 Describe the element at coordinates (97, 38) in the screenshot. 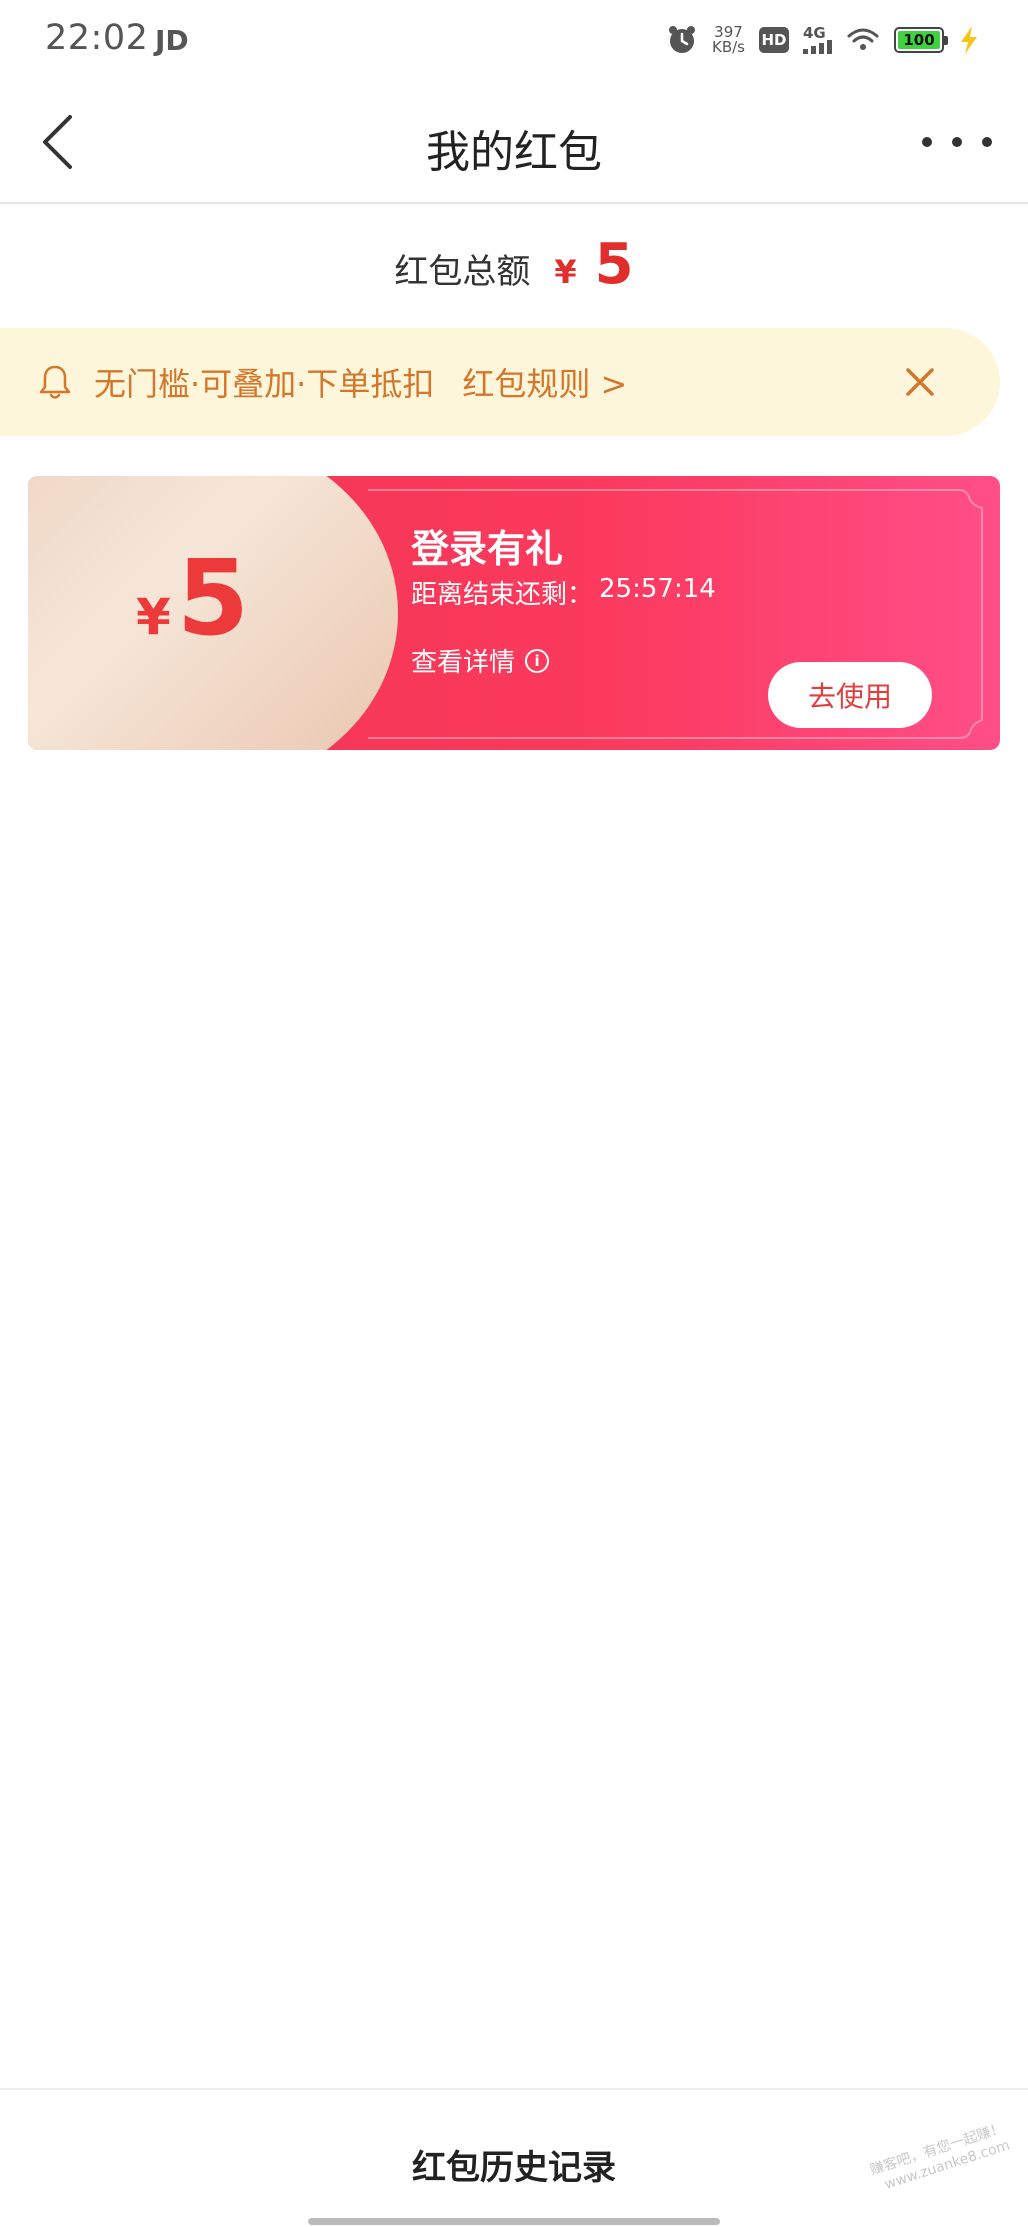

I see `status-time: 22:02` at that location.